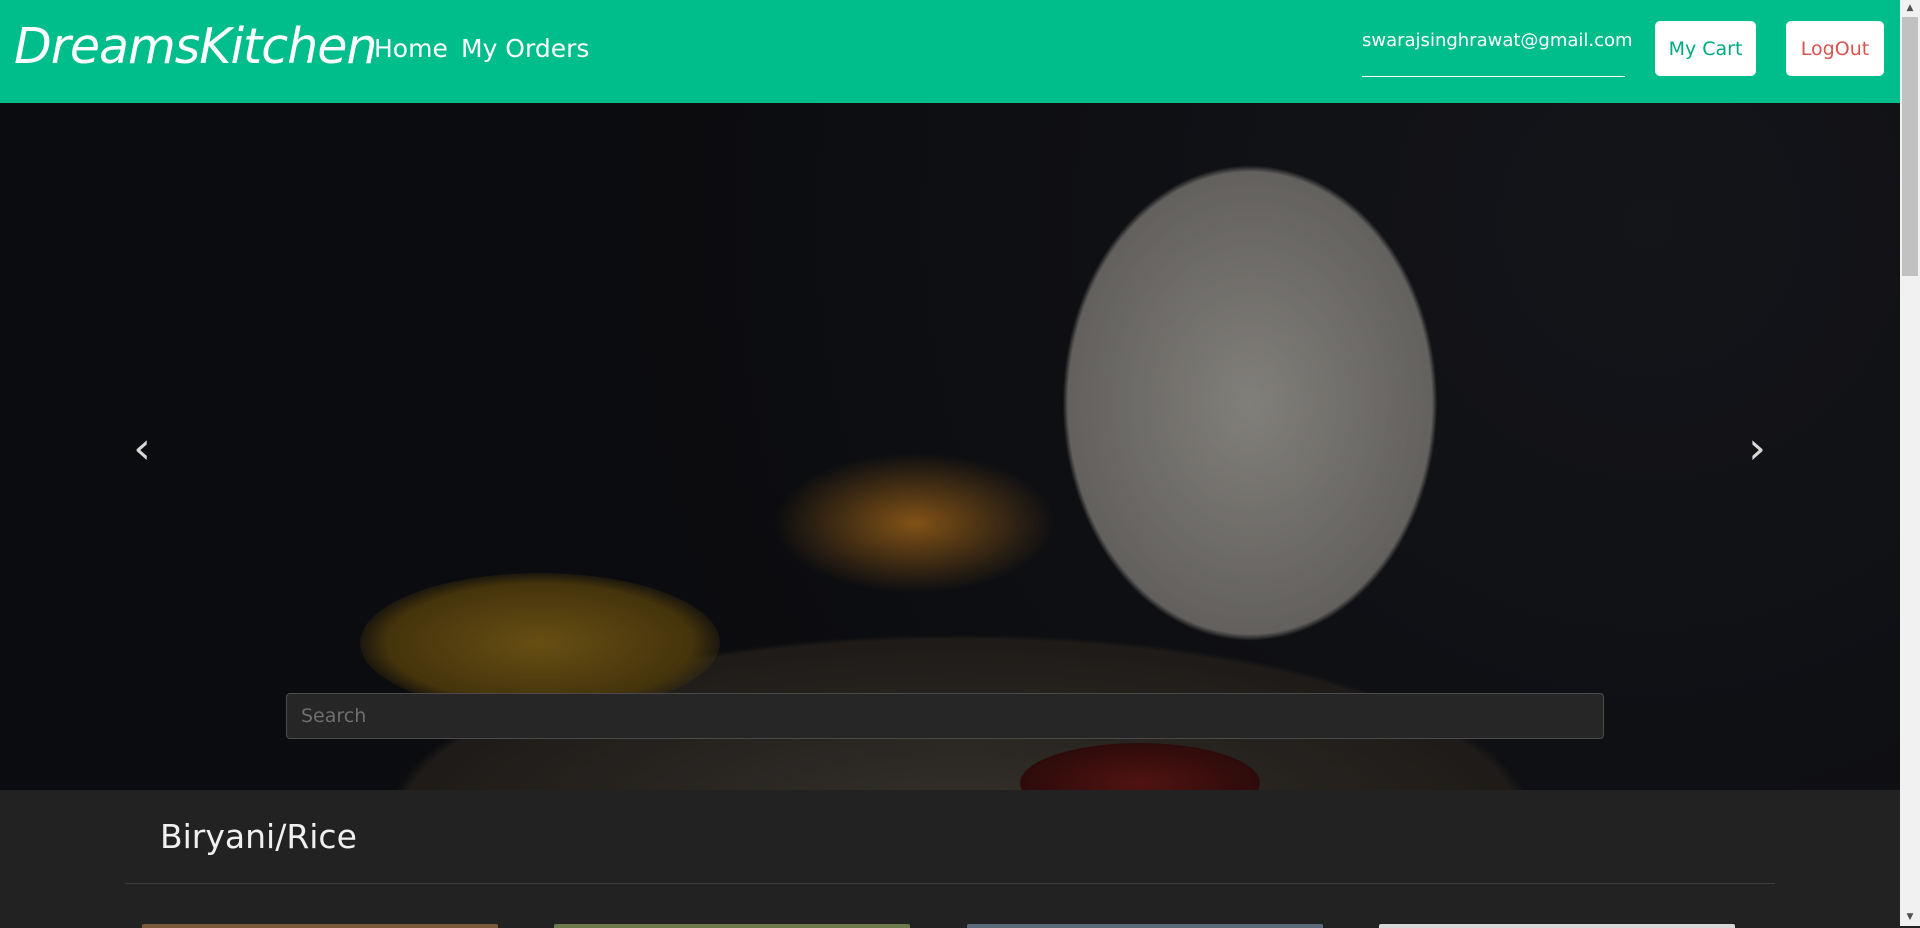  Describe the element at coordinates (258, 836) in the screenshot. I see `category-title: Biryani/Rice` at that location.